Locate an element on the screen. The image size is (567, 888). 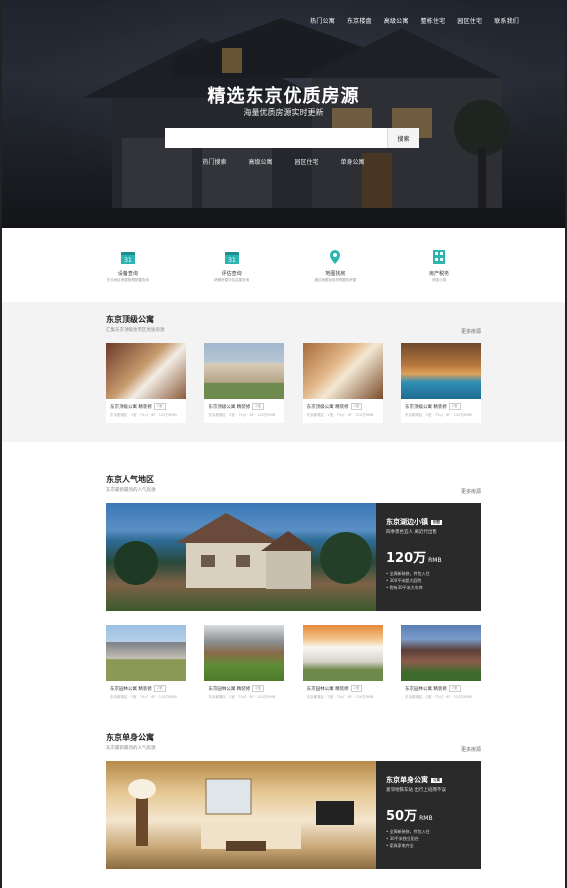
hot-link: 单身公寓 is located at coordinates (353, 161).